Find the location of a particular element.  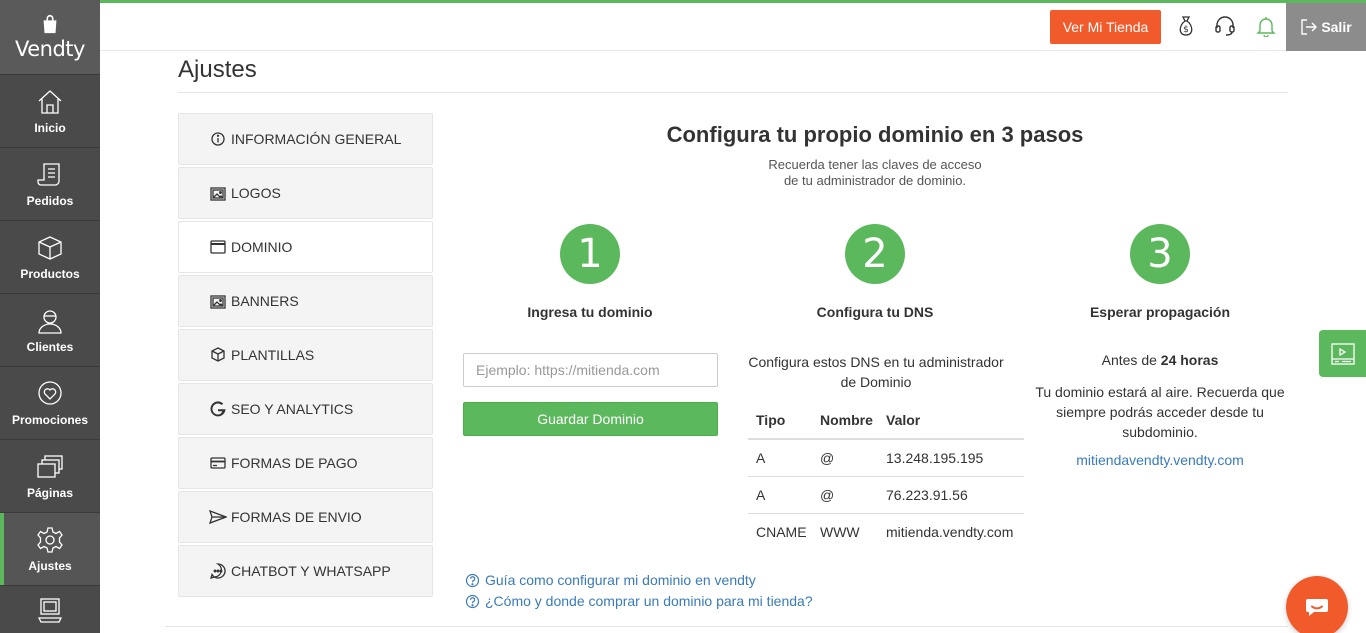

sidebar-item-promociones: Promociones is located at coordinates (50, 403).